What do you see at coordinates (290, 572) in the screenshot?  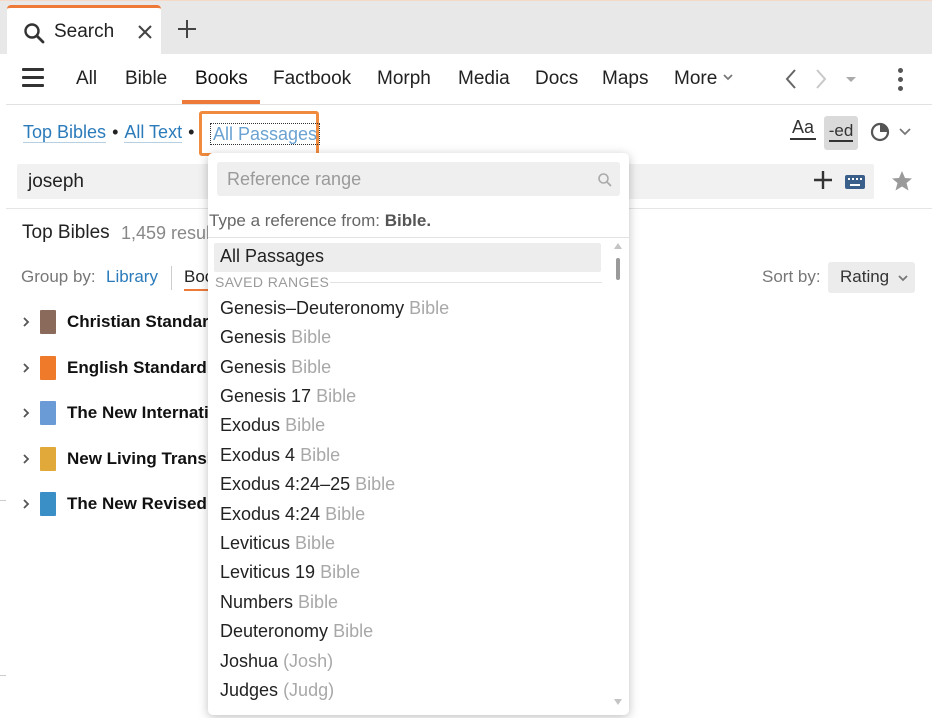 I see `saved-range-item: Leviticus 19 Bible` at bounding box center [290, 572].